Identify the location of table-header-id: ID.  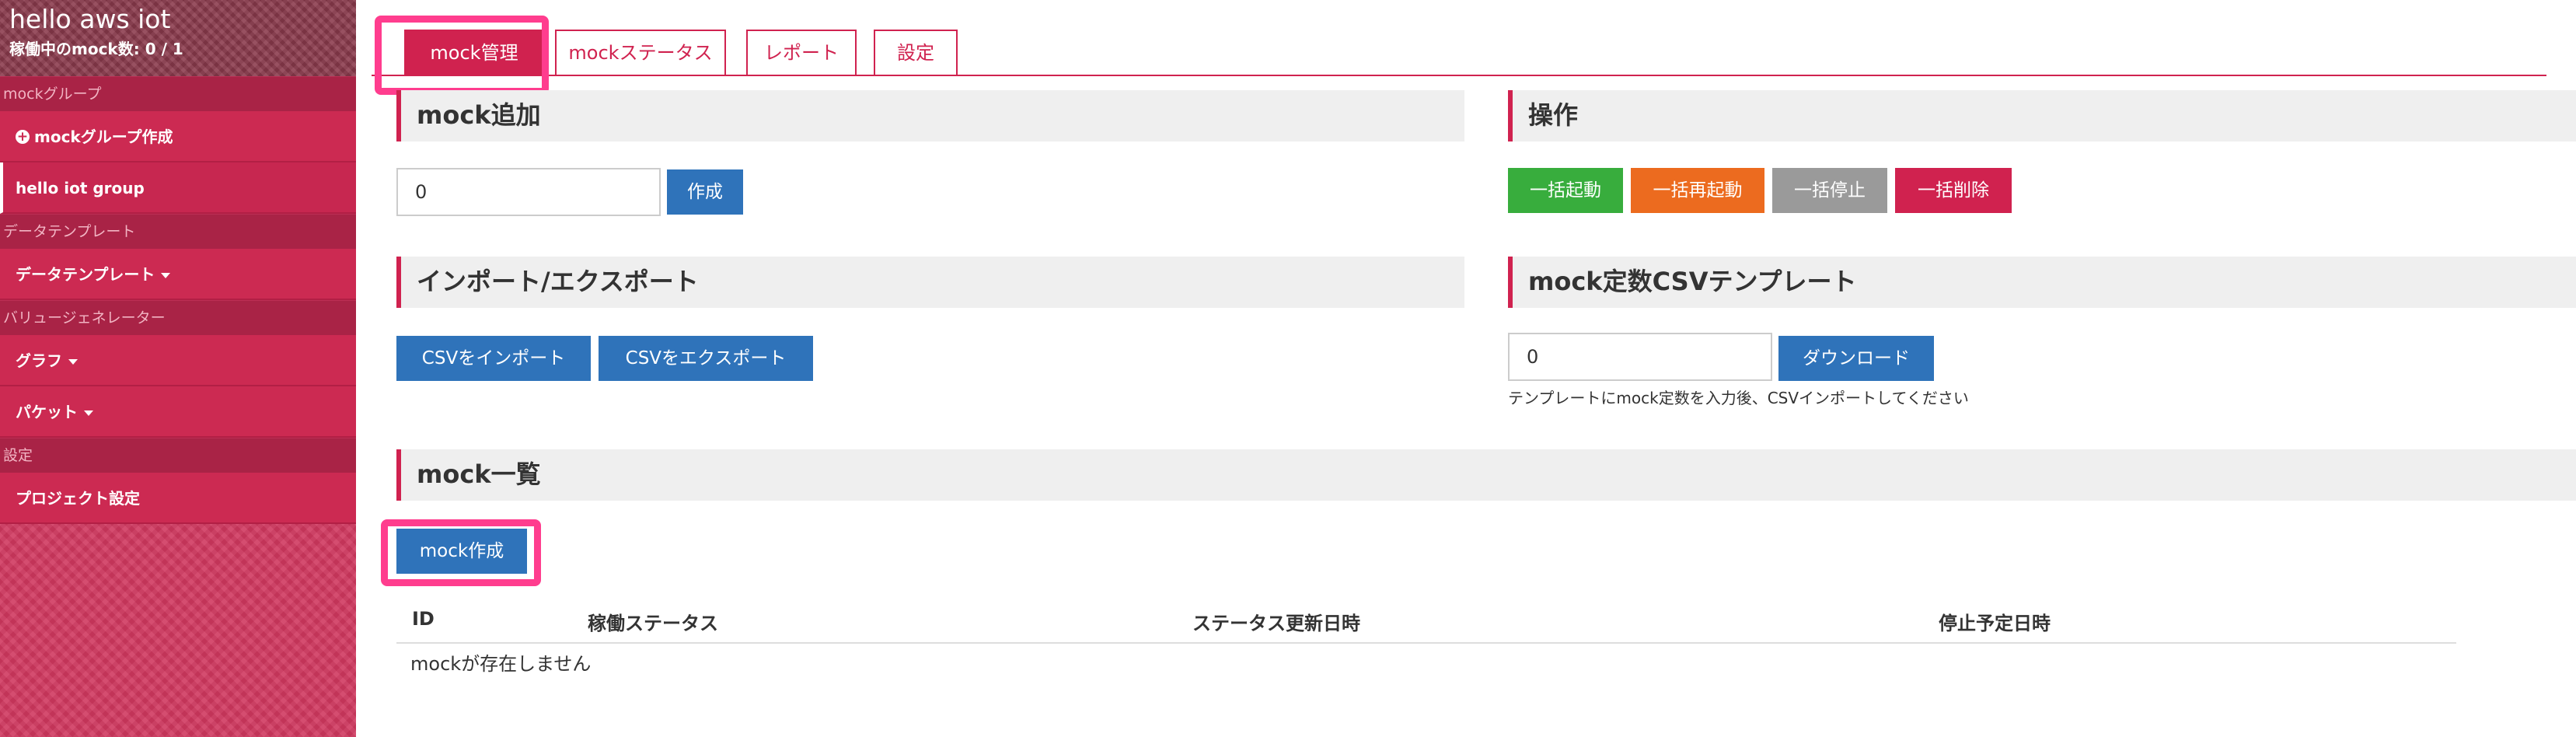
(424, 619).